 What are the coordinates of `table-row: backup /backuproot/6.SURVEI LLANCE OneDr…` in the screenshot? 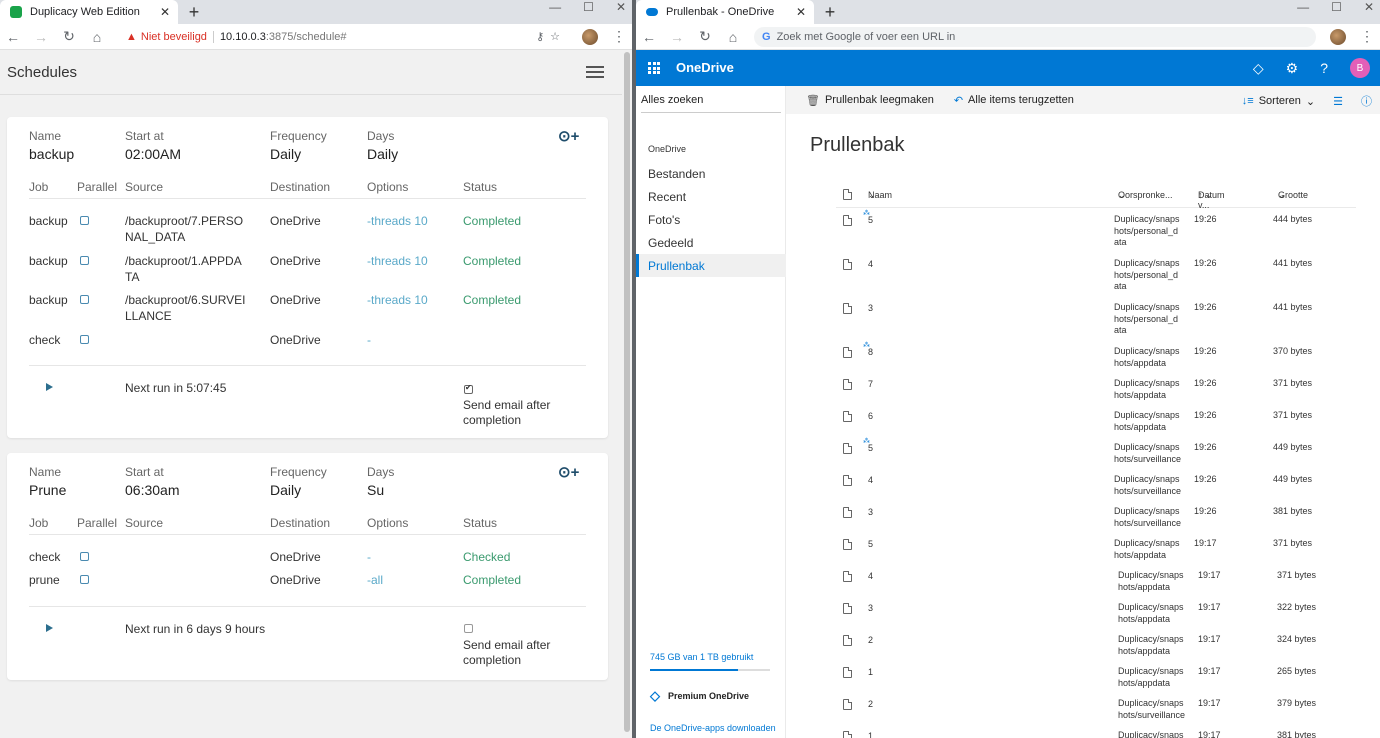 It's located at (307, 308).